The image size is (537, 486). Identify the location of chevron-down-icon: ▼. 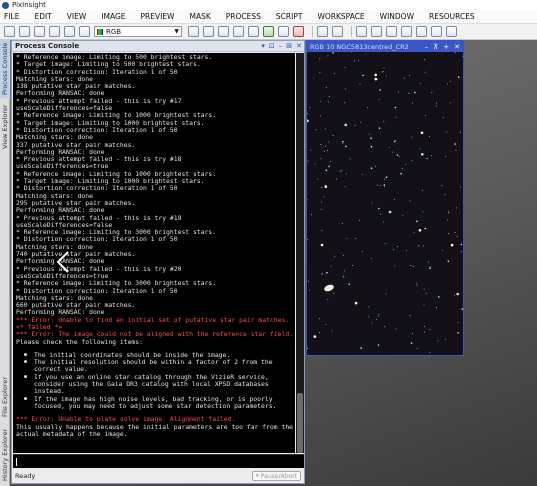
(176, 31).